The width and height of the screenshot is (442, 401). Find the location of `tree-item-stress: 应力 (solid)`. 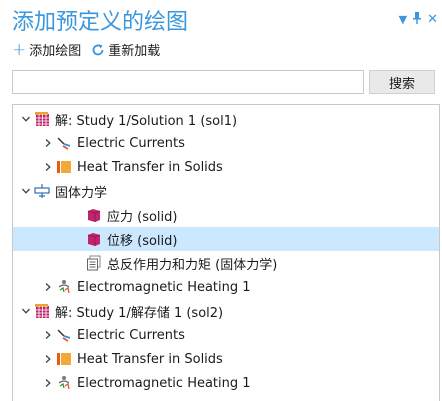

tree-item-stress: 应力 (solid) is located at coordinates (226, 215).